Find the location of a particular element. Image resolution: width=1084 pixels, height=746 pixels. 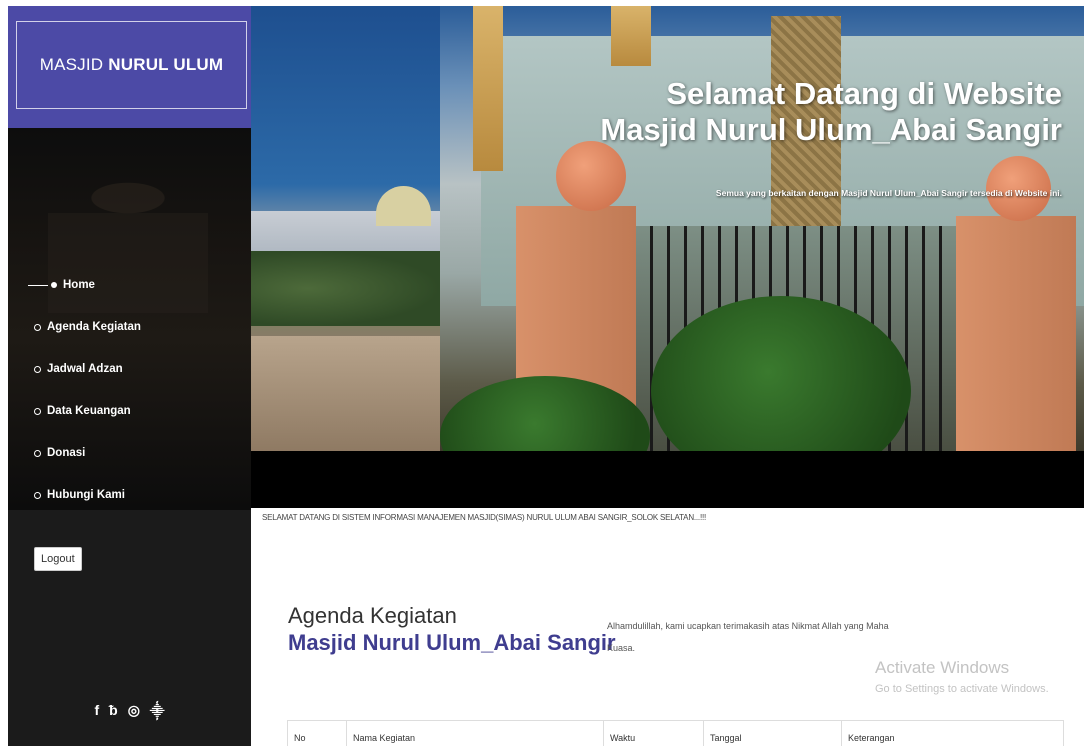

instagram-icon: ◎ is located at coordinates (134, 711).